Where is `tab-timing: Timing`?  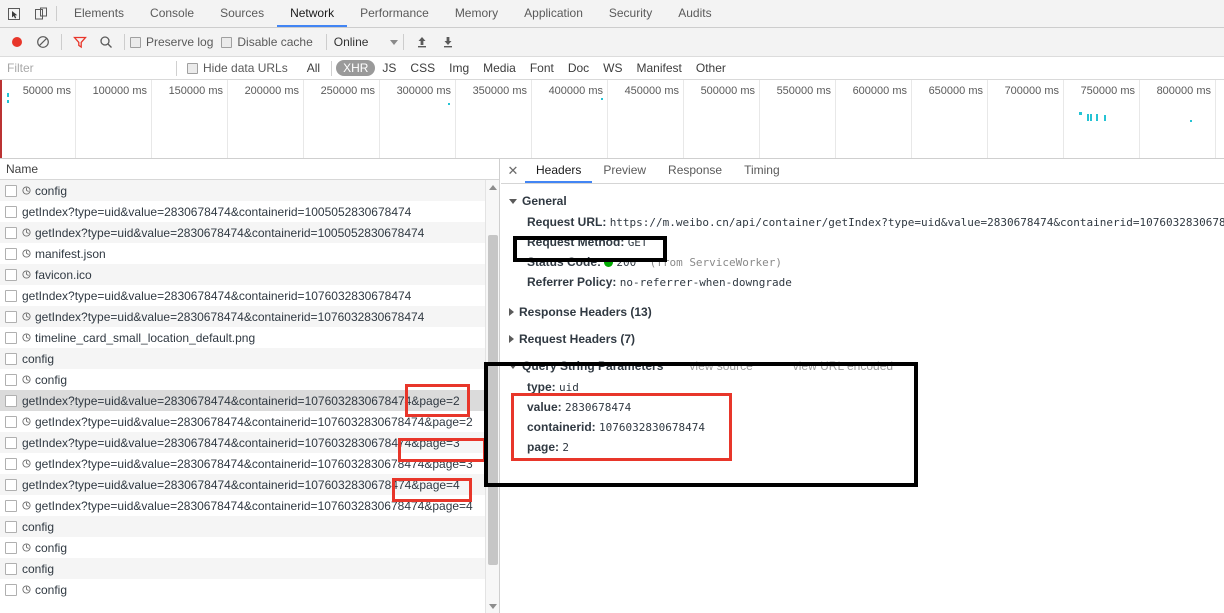 tab-timing: Timing is located at coordinates (762, 171).